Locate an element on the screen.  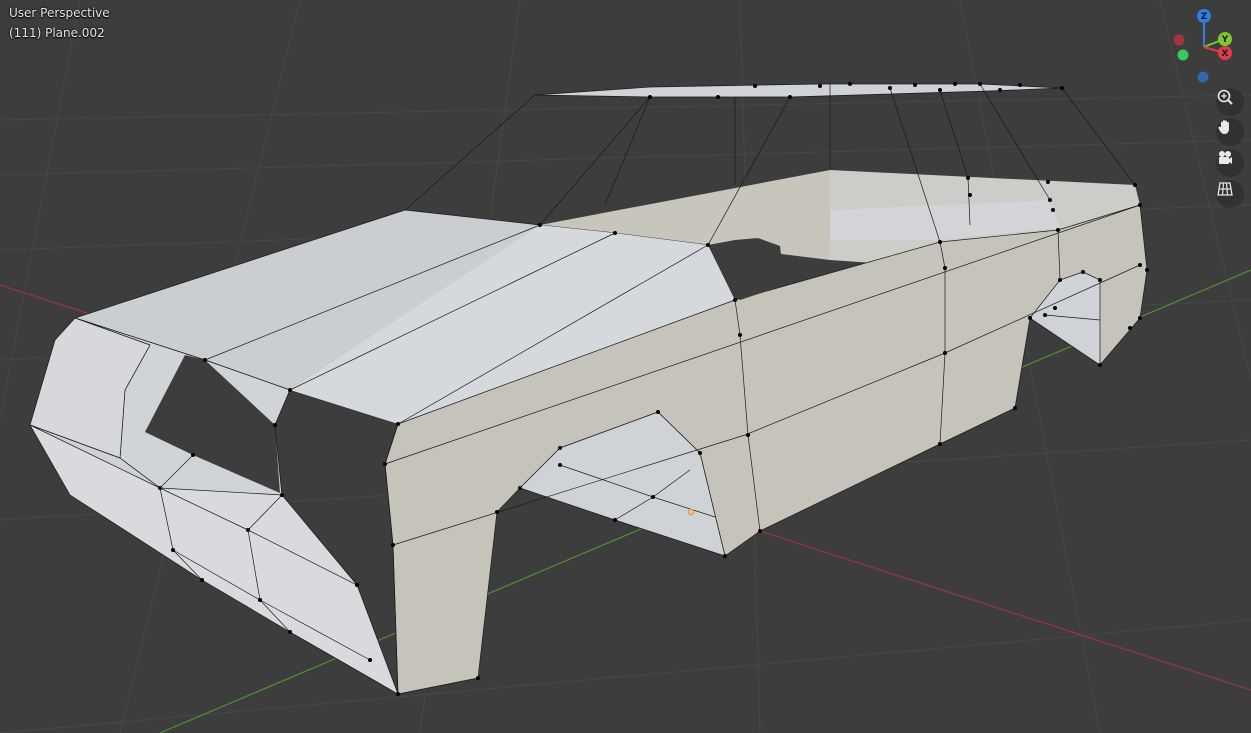
gizmo-z-label: Z is located at coordinates (1204, 17).